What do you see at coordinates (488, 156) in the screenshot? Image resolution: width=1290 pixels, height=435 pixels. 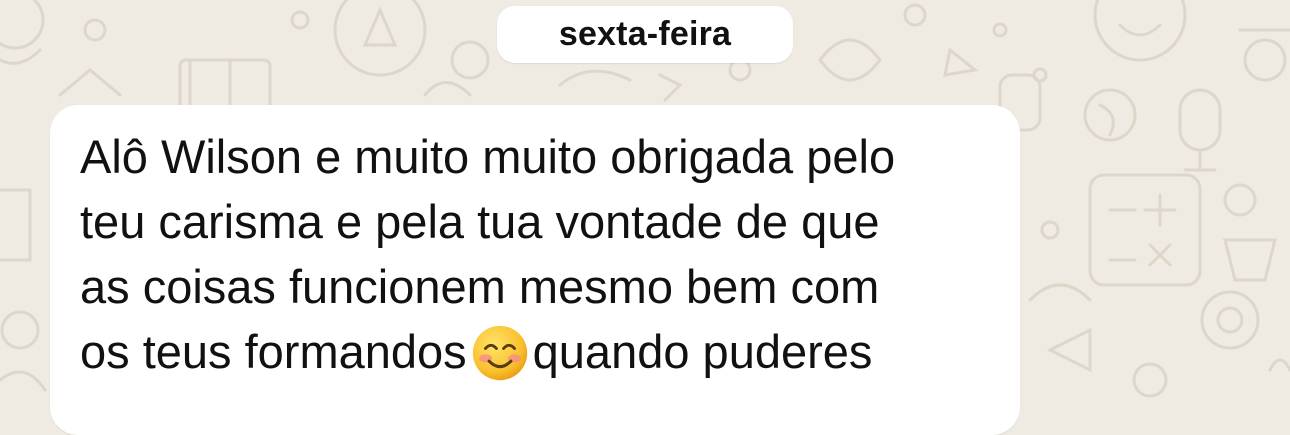 I see `message-line: Alô Wilson e muito muito obrigada pelo` at bounding box center [488, 156].